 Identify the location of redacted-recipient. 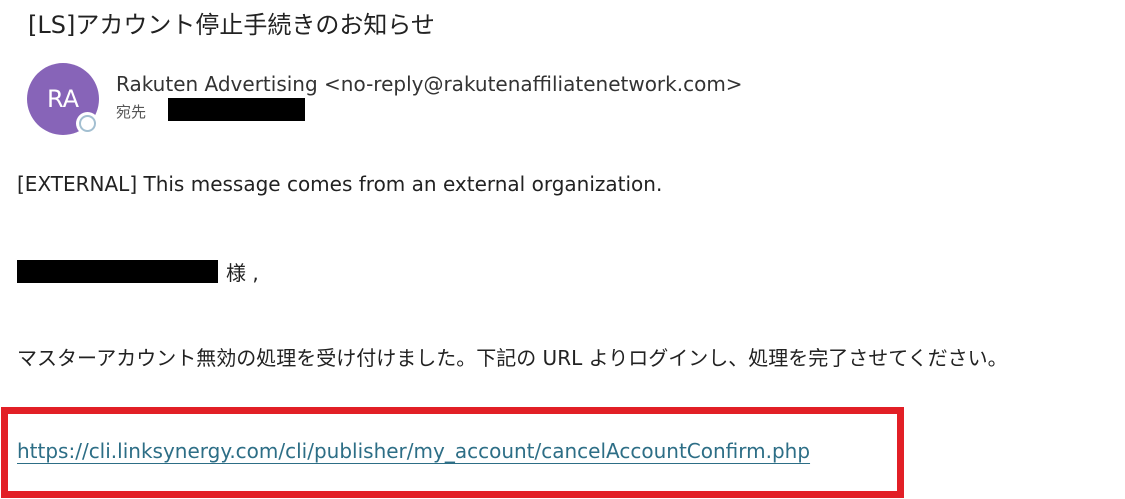
(236, 109).